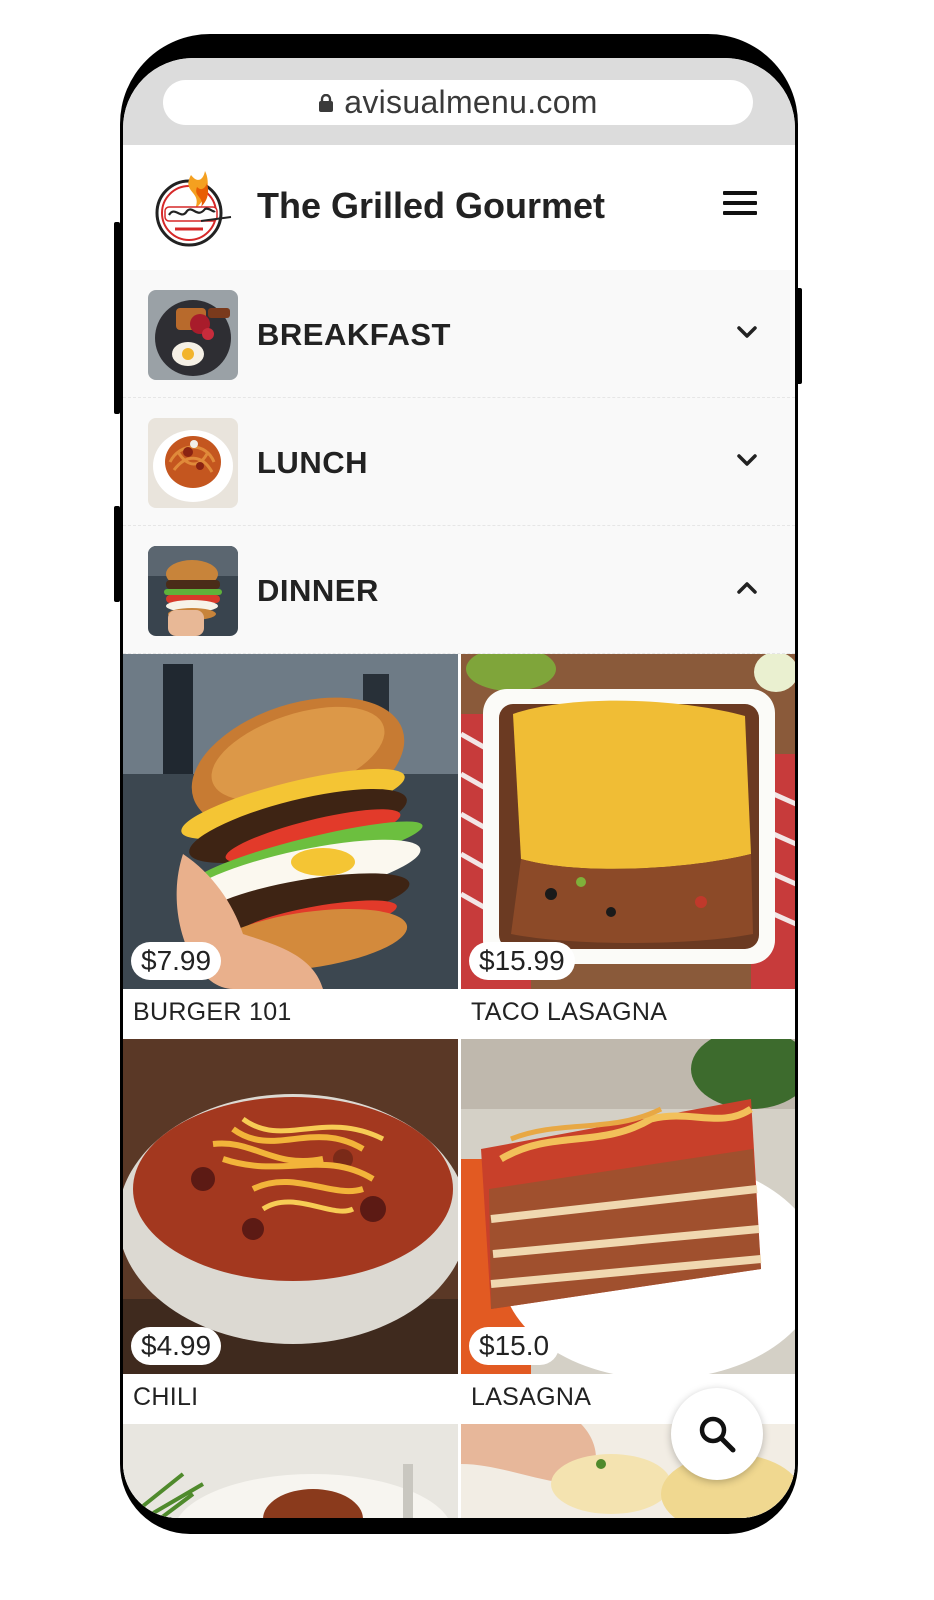  I want to click on menu-item-card: $15.0 LASAGNA, so click(628, 1230).